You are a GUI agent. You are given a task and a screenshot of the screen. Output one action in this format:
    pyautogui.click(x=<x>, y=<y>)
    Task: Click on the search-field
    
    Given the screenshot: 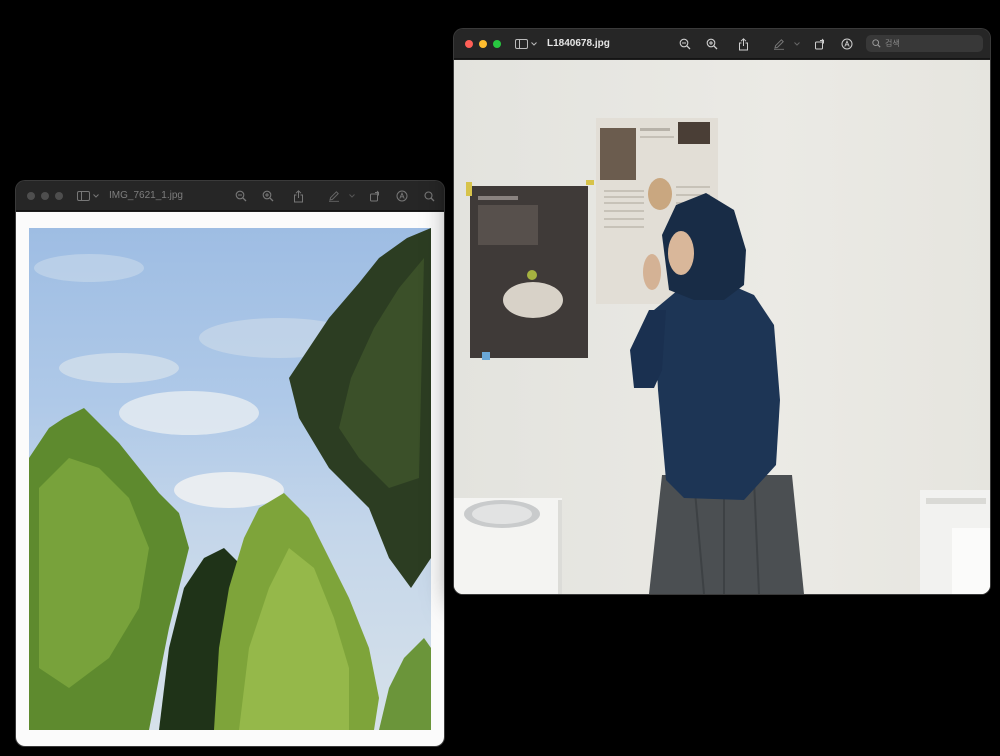 What is the action you would take?
    pyautogui.click(x=924, y=43)
    